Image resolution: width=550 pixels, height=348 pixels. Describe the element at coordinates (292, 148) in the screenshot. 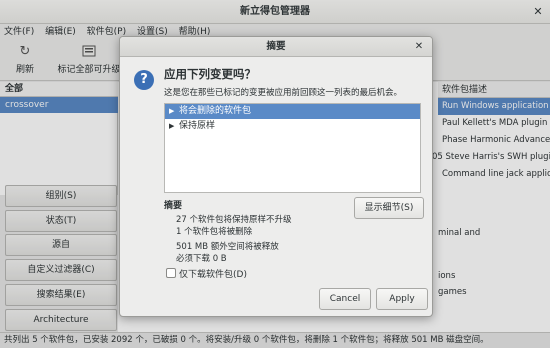

I see `changes-tree: ▶ 将会删除的软件包 ▶ 保持原样` at that location.